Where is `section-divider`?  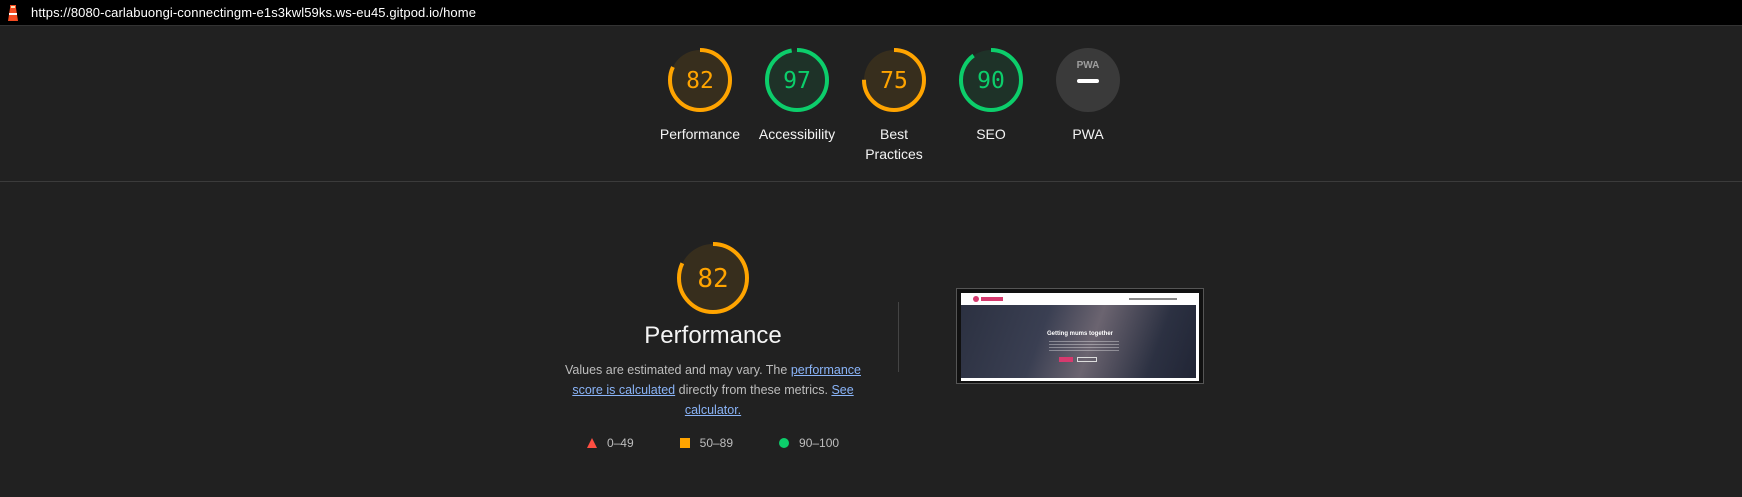 section-divider is located at coordinates (871, 181).